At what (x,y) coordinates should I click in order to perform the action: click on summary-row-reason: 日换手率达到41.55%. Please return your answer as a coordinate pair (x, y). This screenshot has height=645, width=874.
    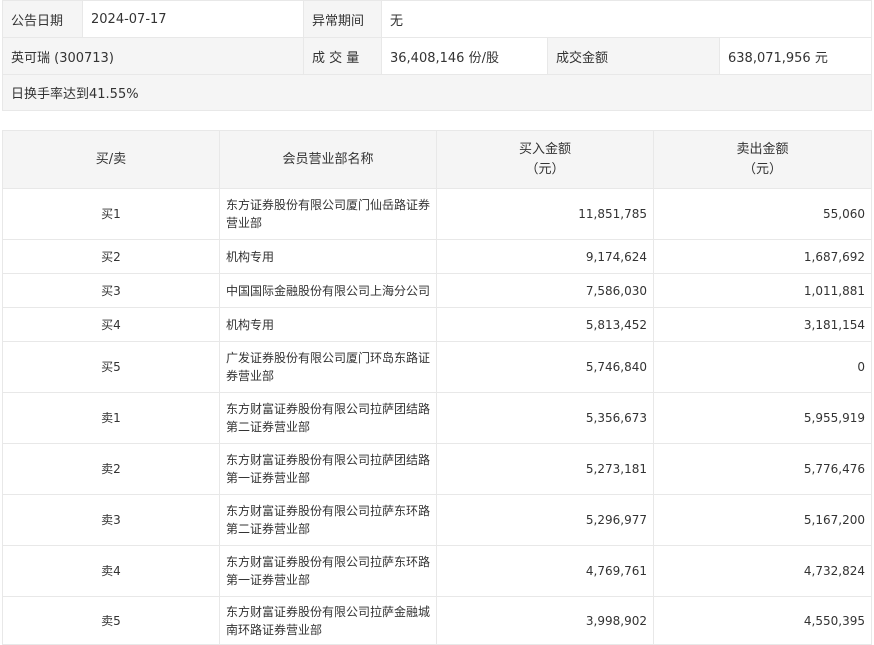
    Looking at the image, I should click on (437, 92).